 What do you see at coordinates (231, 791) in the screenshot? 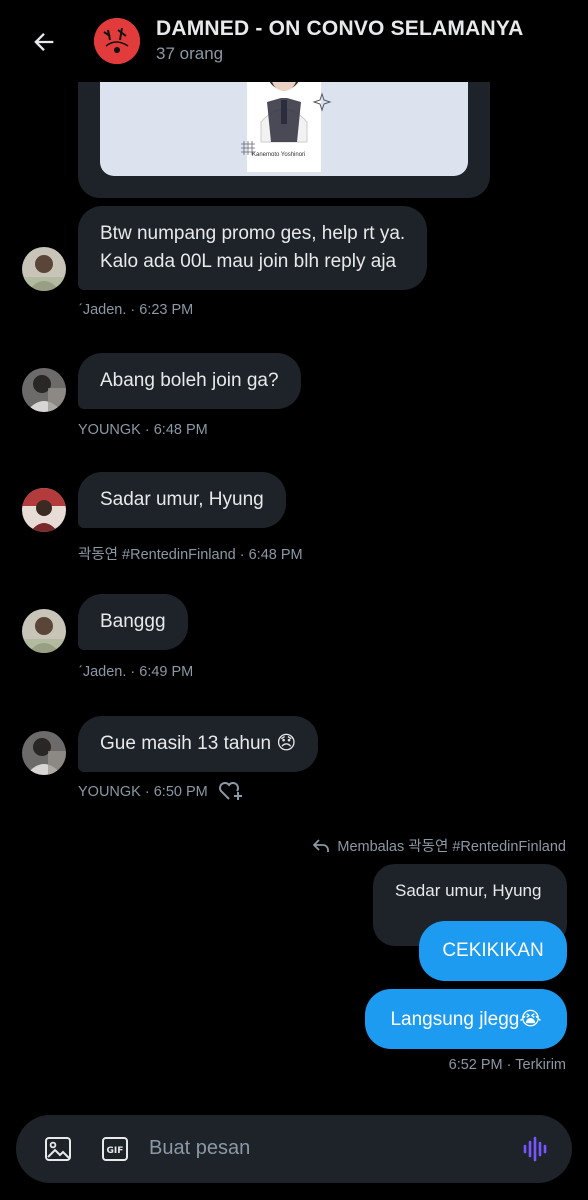
I see `add-reaction-heart-icon` at bounding box center [231, 791].